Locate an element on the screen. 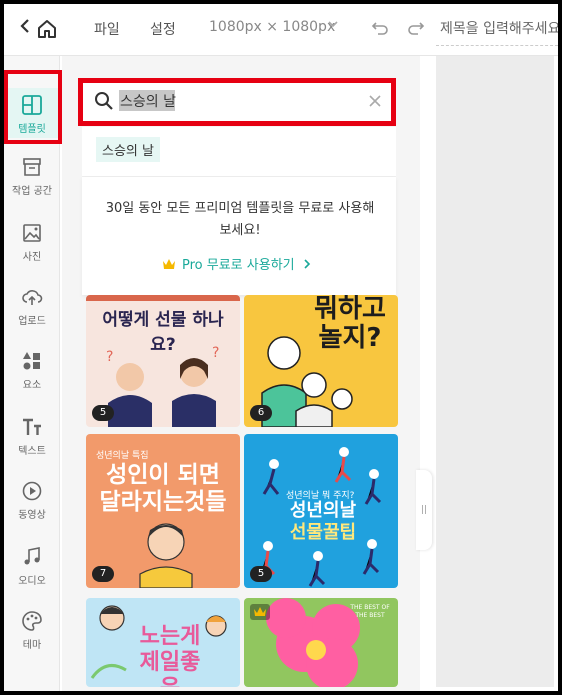 The image size is (562, 695). audio-icon is located at coordinates (32, 556).